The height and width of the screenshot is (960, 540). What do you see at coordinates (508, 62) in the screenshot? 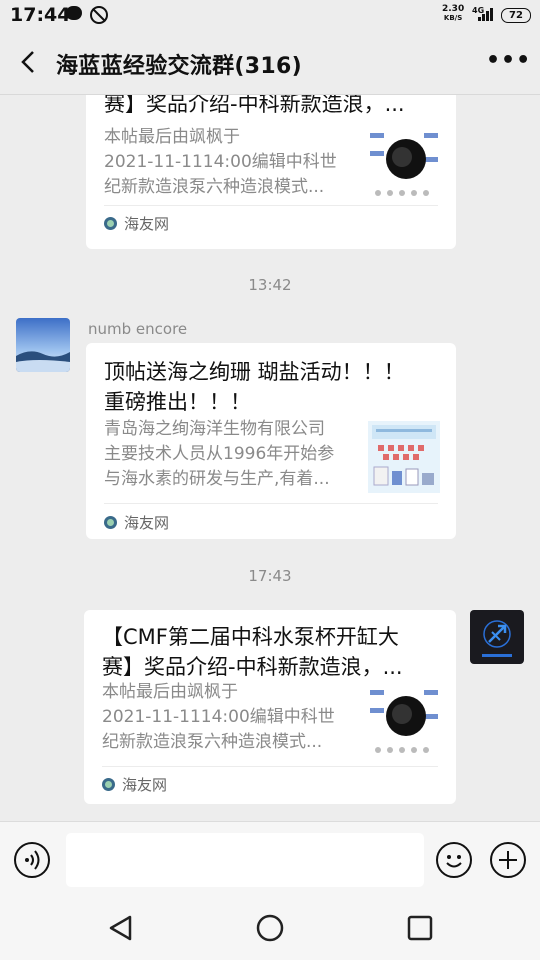
I see `more-options-icon: •••` at bounding box center [508, 62].